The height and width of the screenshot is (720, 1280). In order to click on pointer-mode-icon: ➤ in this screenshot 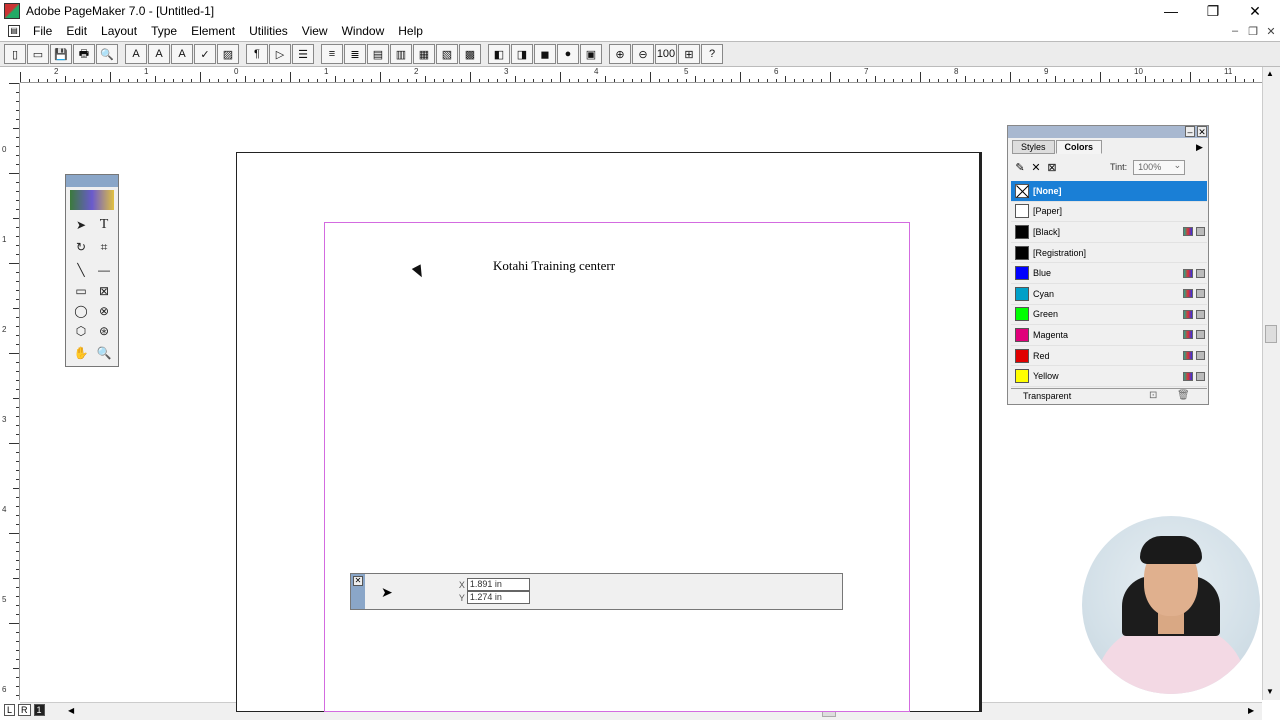, I will do `click(387, 592)`.